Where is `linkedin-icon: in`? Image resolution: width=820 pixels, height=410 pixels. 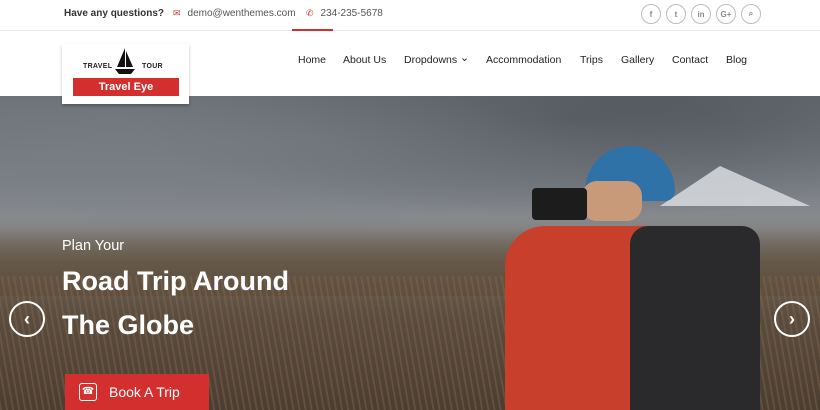 linkedin-icon: in is located at coordinates (701, 14).